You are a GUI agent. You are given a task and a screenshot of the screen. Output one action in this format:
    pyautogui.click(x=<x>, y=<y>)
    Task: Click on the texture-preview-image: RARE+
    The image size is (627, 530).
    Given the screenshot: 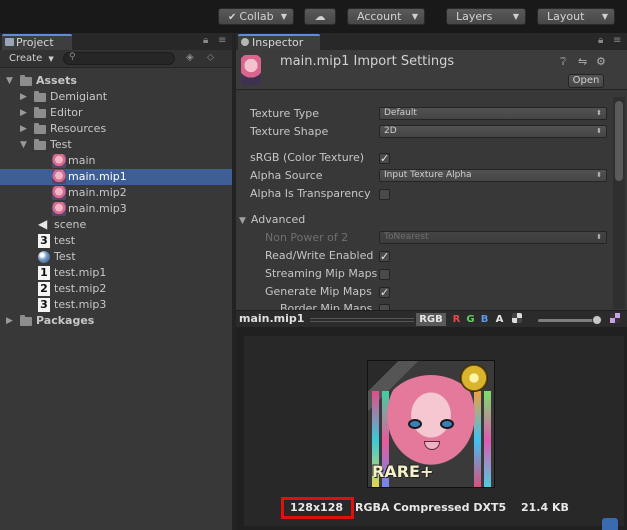 What is the action you would take?
    pyautogui.click(x=431, y=424)
    